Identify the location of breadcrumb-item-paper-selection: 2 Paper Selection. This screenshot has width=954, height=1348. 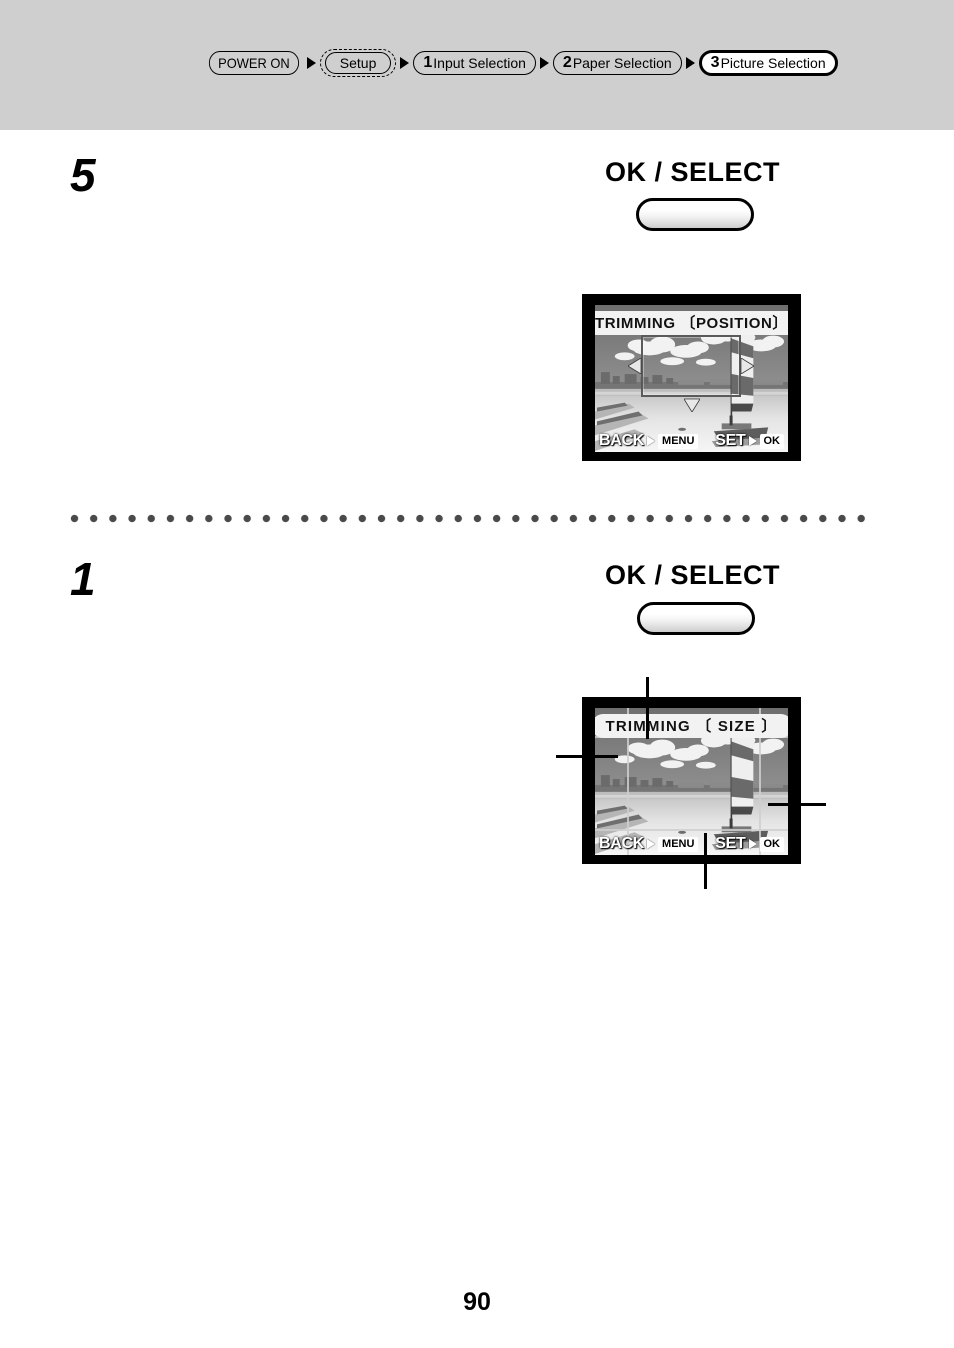
(617, 63).